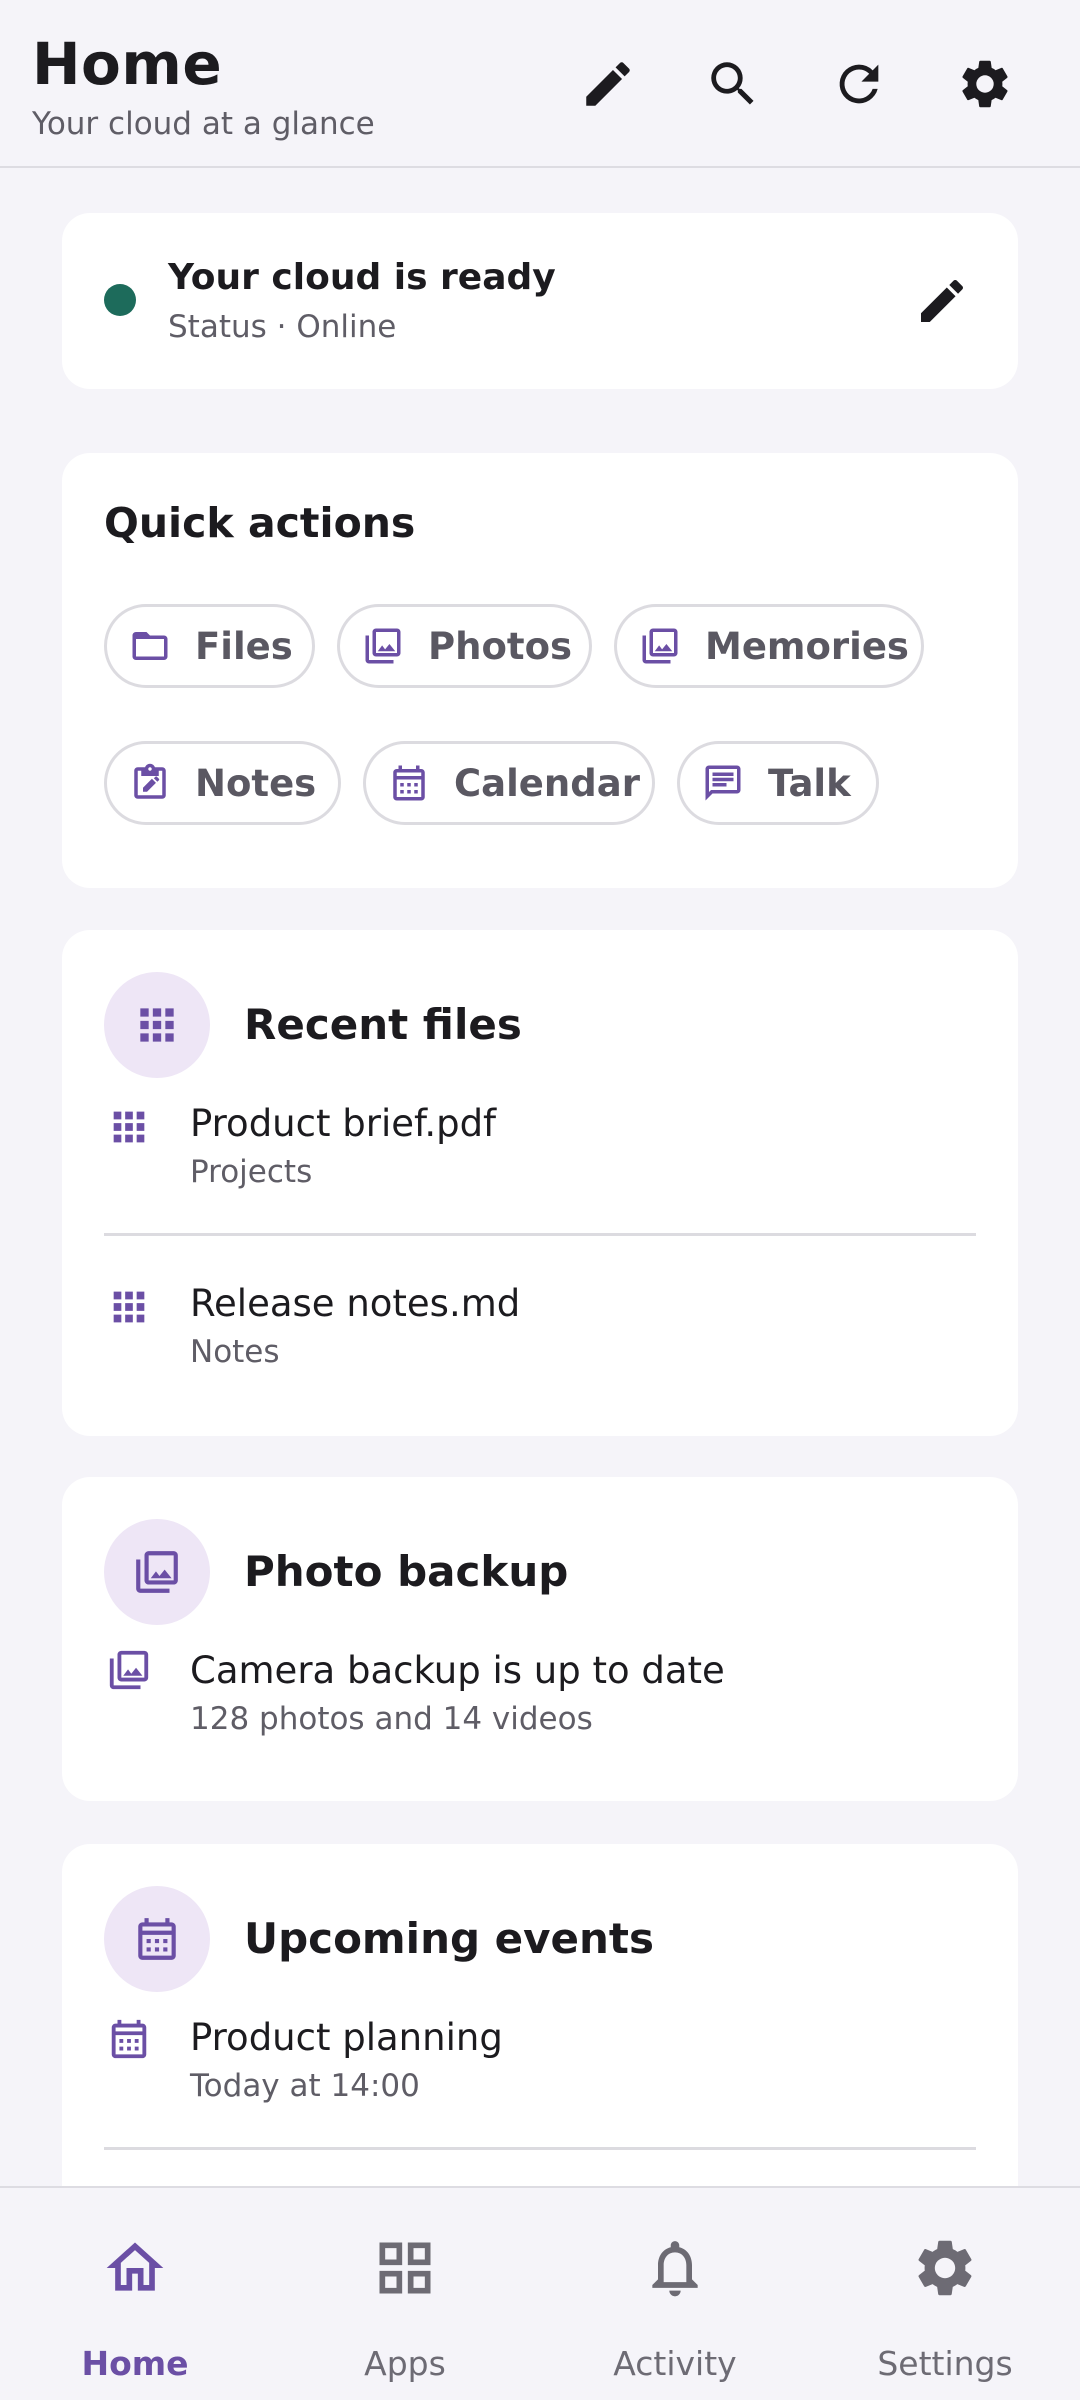  I want to click on nav-label: Apps, so click(405, 2363).